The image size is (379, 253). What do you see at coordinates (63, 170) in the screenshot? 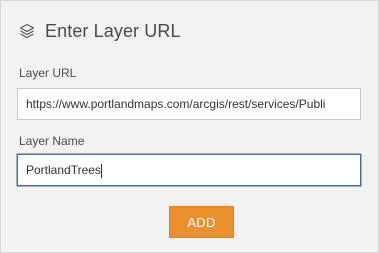
I see `layer-name-value: PortlandTrees` at bounding box center [63, 170].